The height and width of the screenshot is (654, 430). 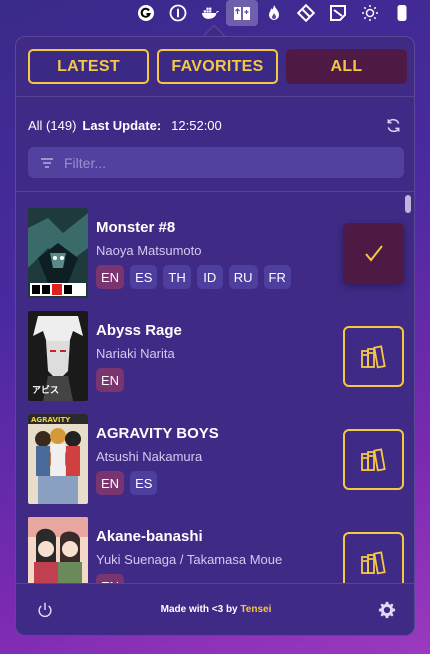 I want to click on filter-field, so click(x=216, y=162).